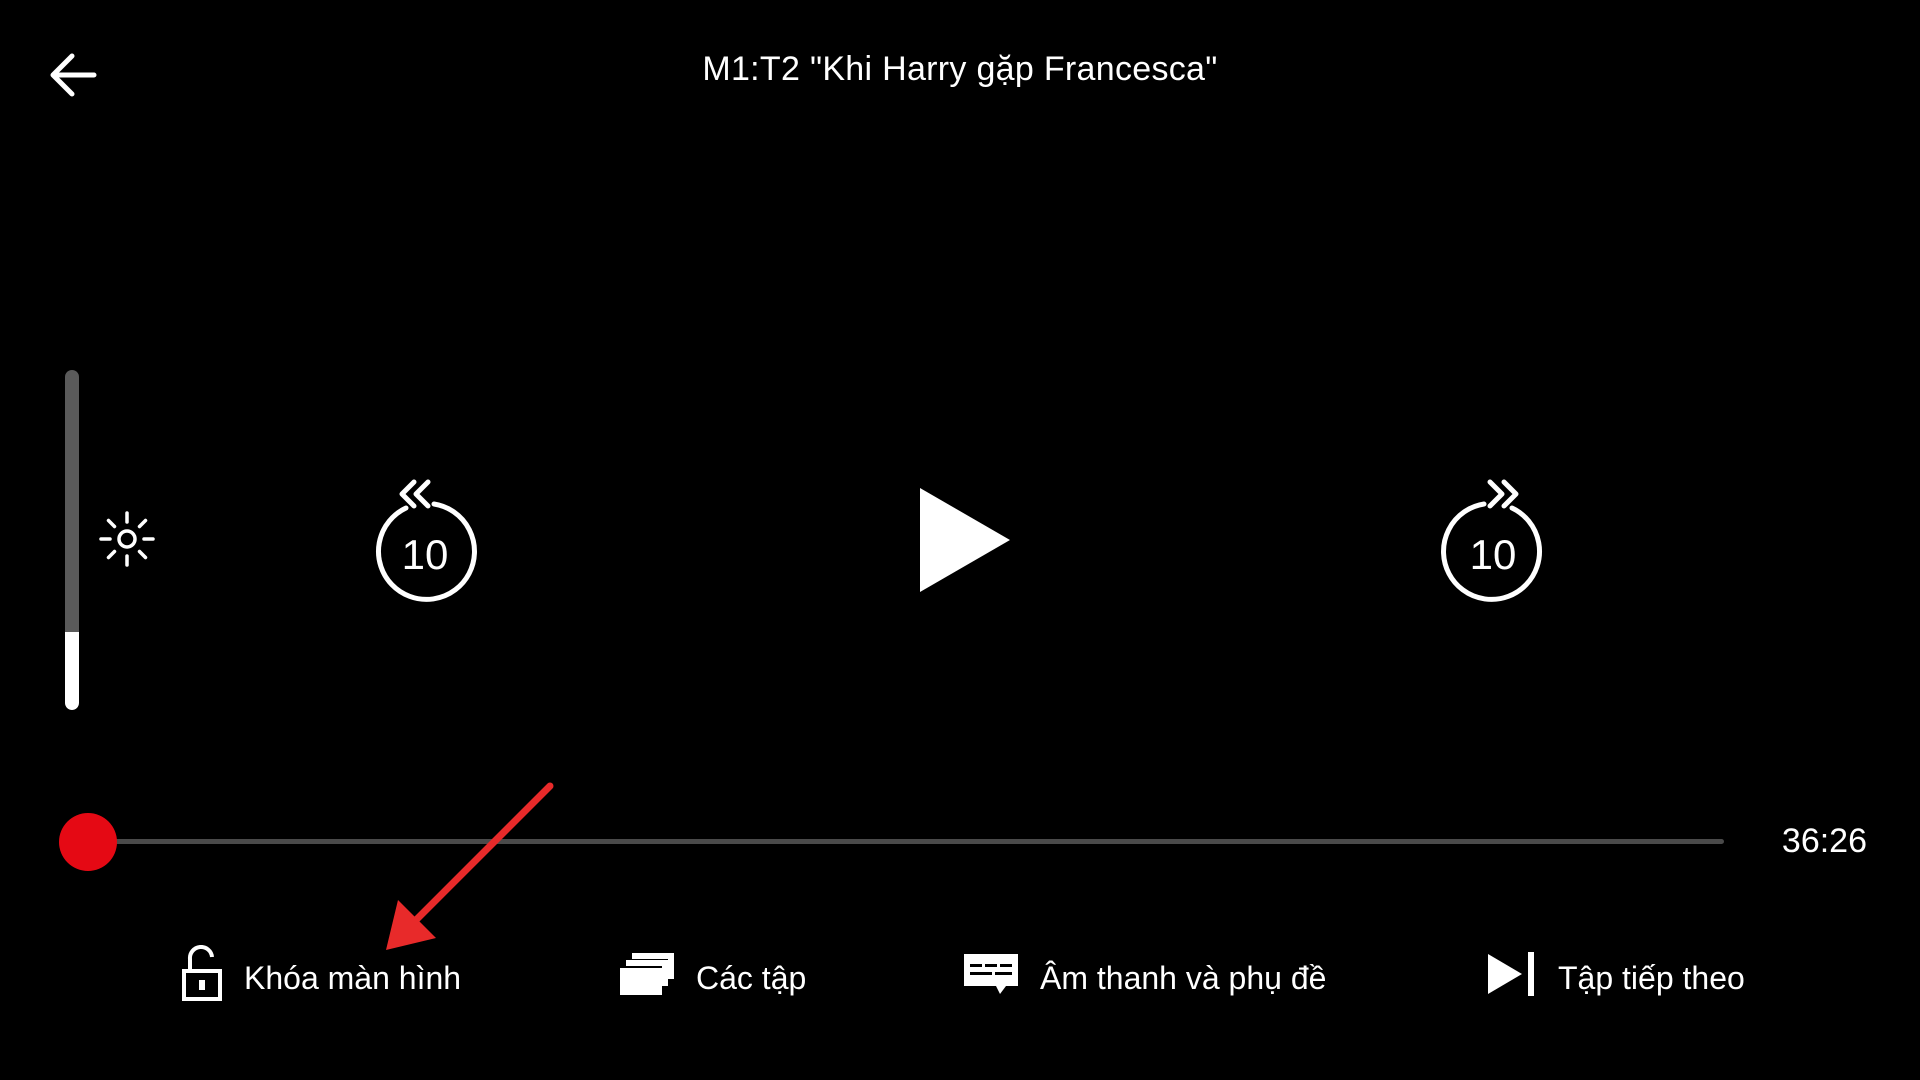  What do you see at coordinates (1493, 554) in the screenshot?
I see `forward-label: 10` at bounding box center [1493, 554].